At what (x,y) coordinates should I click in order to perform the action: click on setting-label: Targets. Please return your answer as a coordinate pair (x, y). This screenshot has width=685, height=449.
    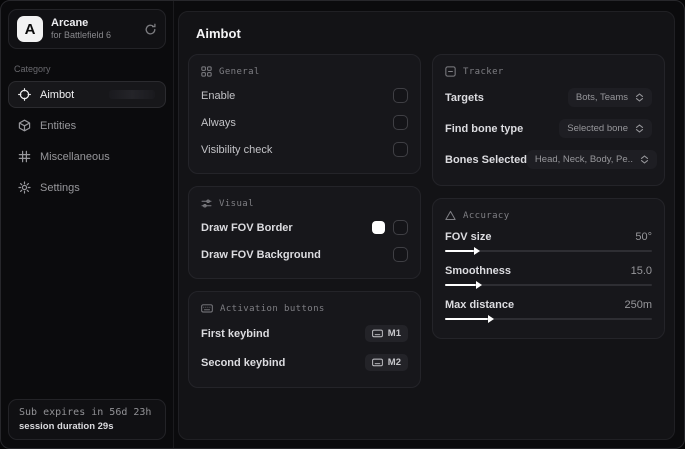
    Looking at the image, I should click on (464, 97).